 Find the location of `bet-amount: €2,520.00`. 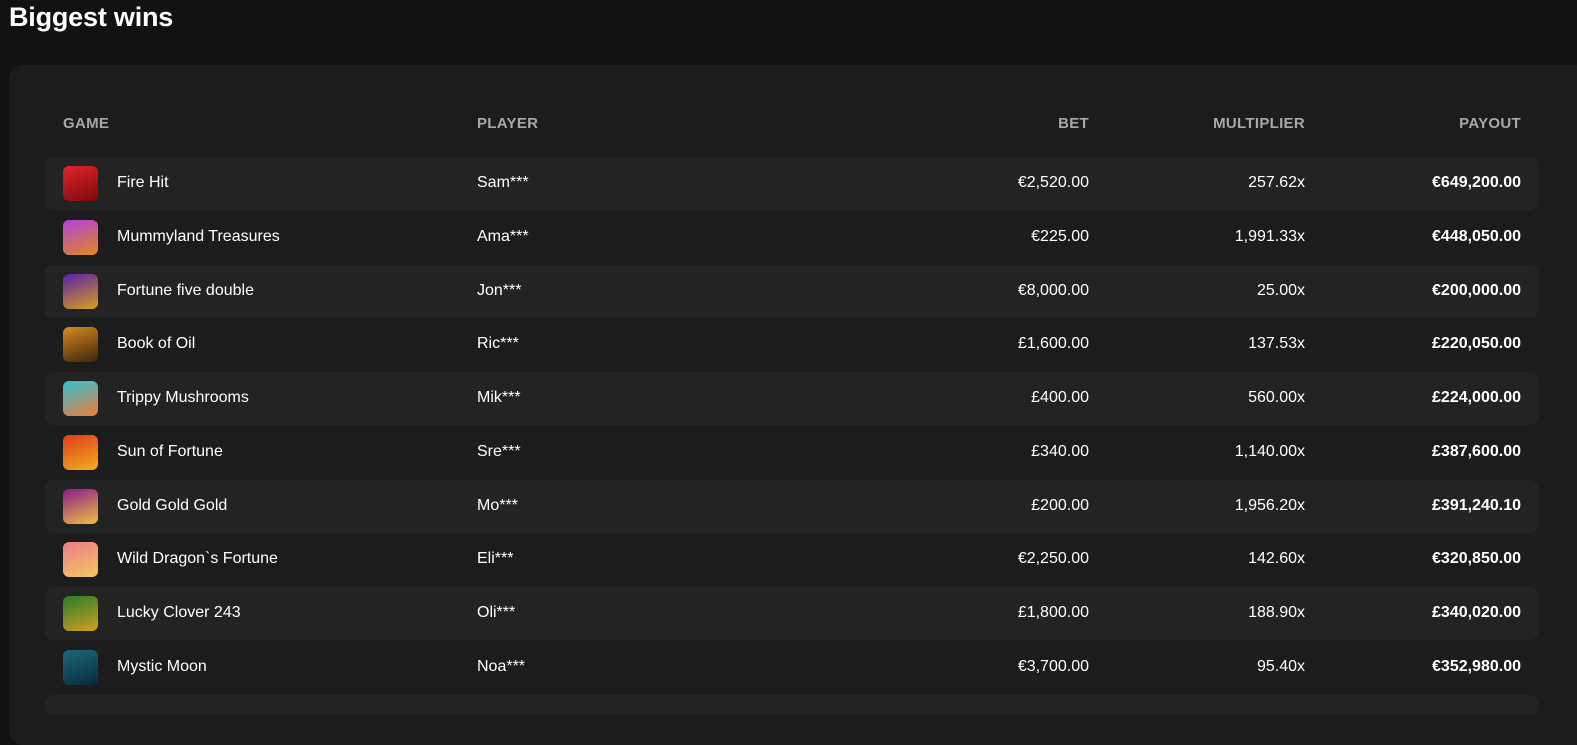

bet-amount: €2,520.00 is located at coordinates (1053, 182).